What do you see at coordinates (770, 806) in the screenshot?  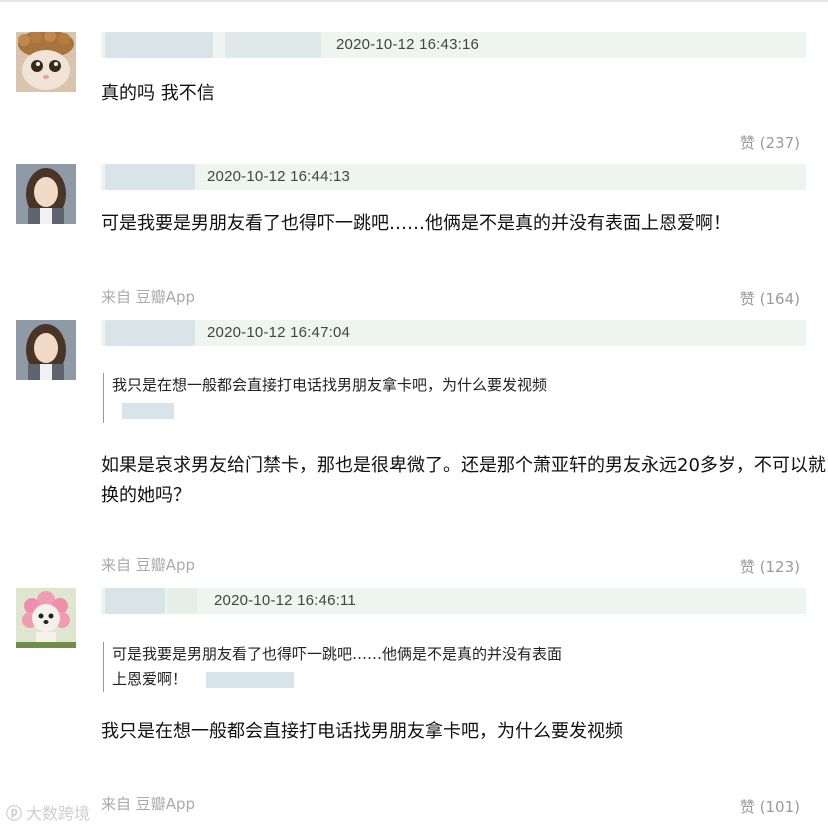 I see `like-button: 赞 (101)` at bounding box center [770, 806].